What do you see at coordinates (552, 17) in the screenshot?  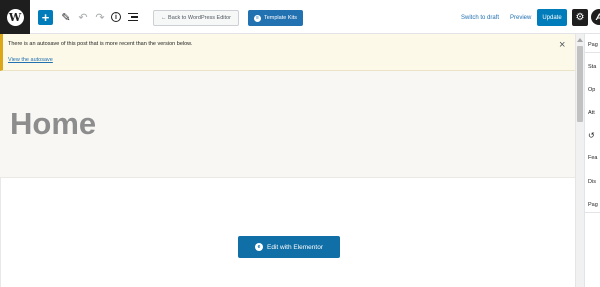 I see `update-button: Update` at bounding box center [552, 17].